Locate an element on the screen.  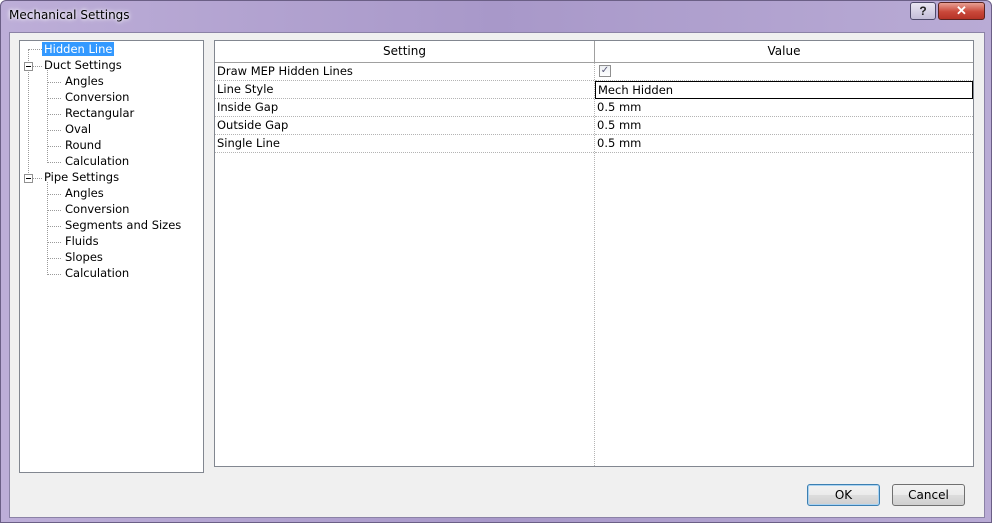
tree-item-label: Oval is located at coordinates (78, 129).